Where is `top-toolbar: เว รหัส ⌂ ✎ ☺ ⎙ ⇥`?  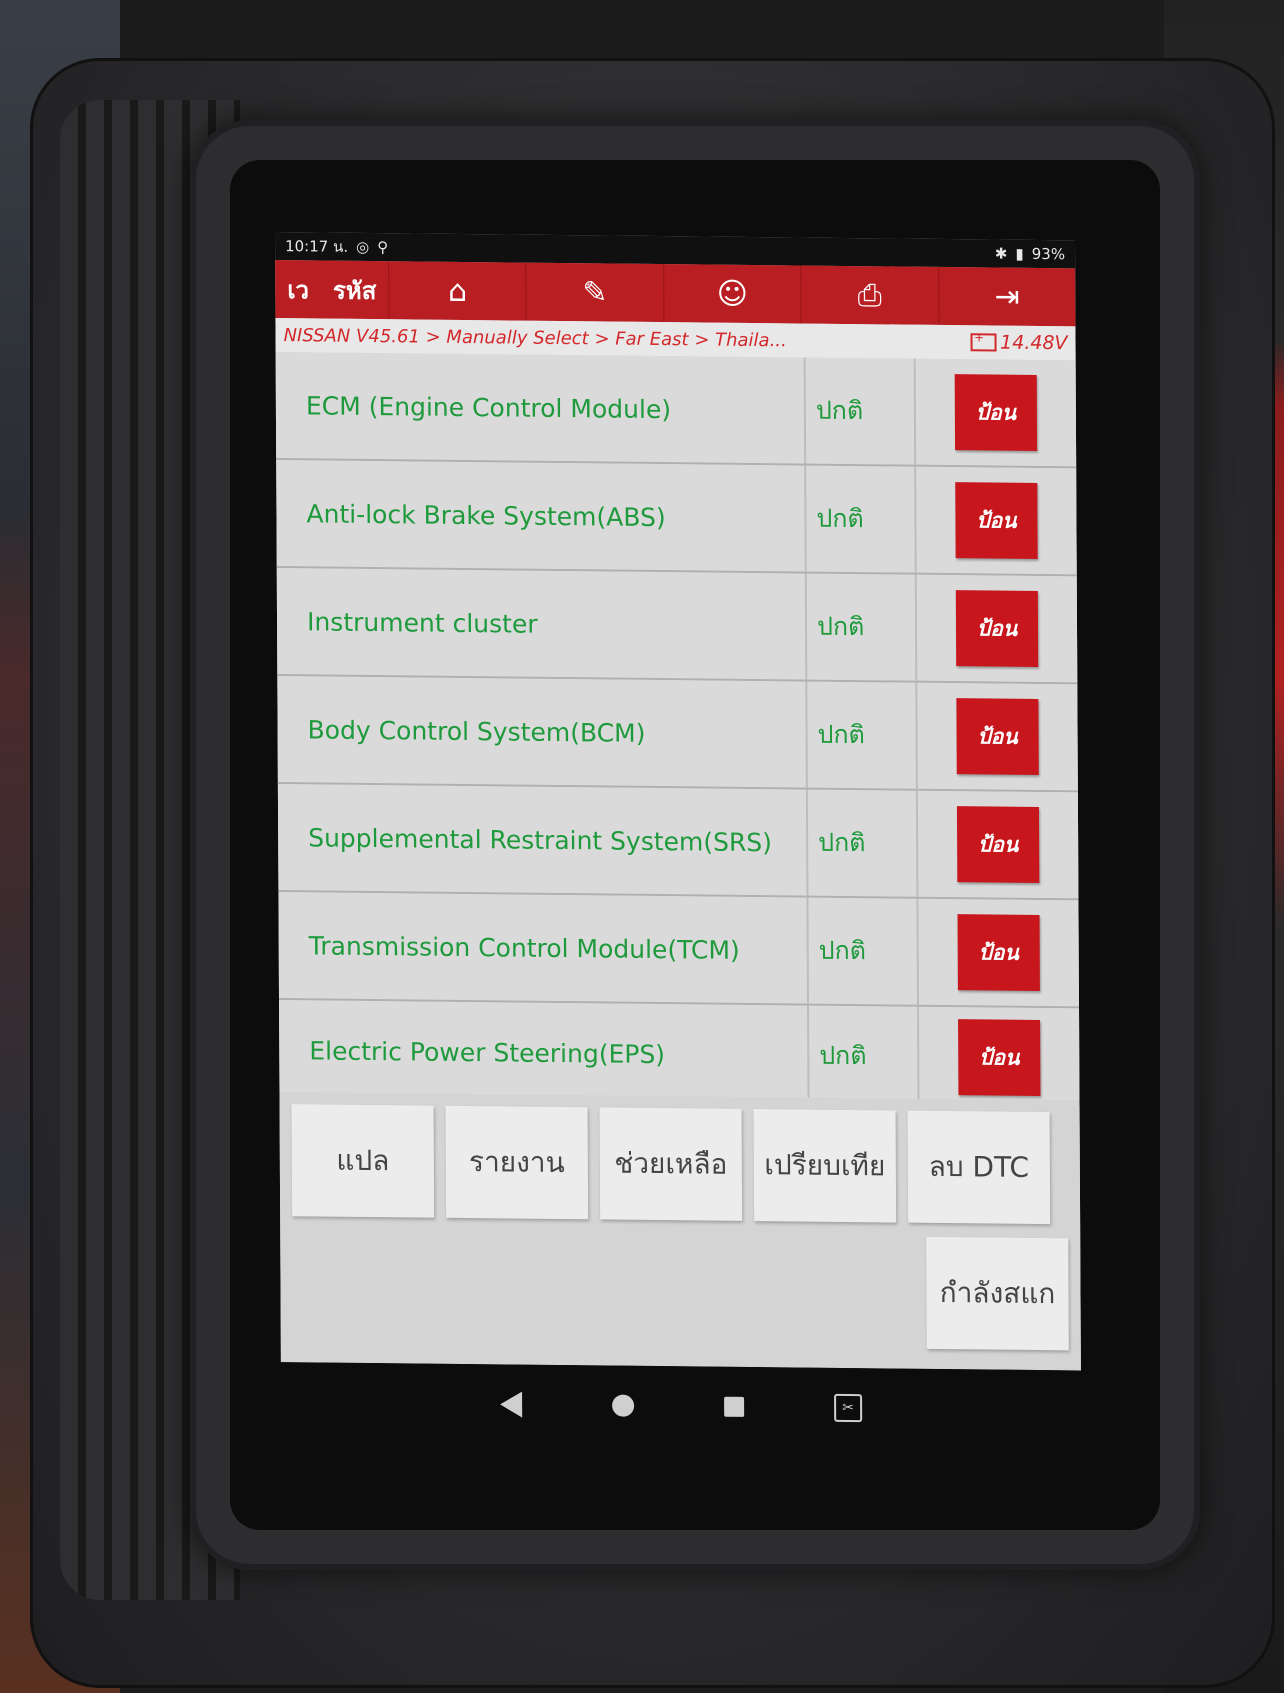 top-toolbar: เว รหัส ⌂ ✎ ☺ ⎙ ⇥ is located at coordinates (675, 293).